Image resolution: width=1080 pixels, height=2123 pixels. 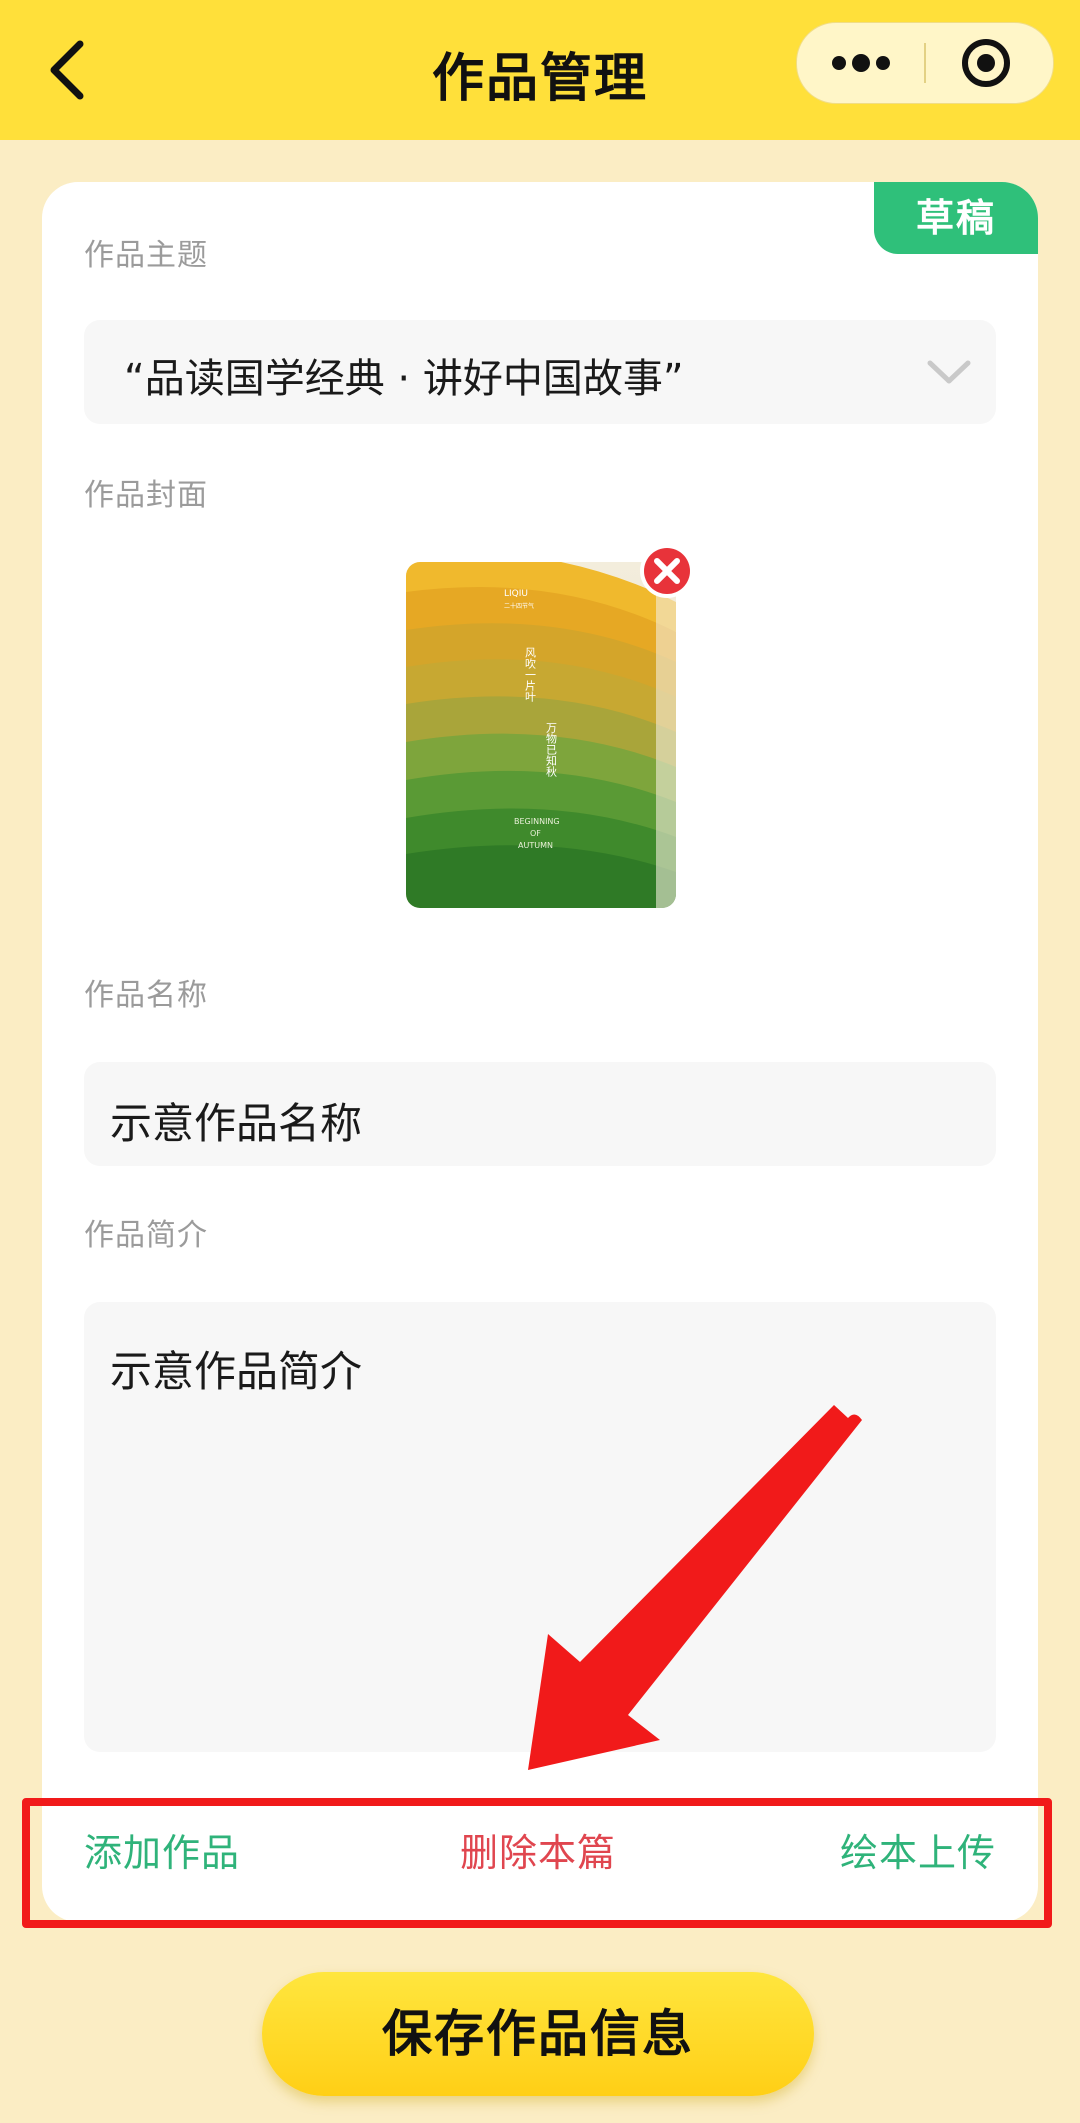 I want to click on more-button, so click(x=861, y=63).